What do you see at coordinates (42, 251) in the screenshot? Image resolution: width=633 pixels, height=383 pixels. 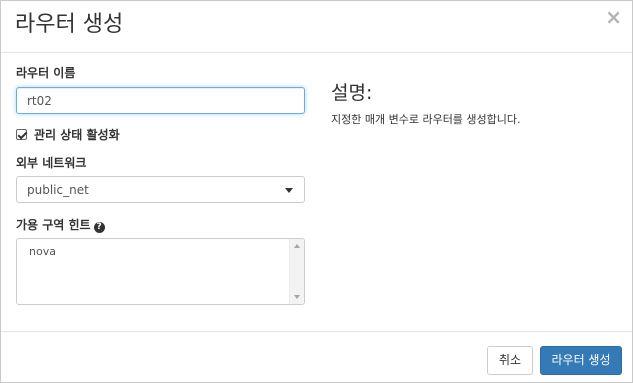 I see `availability-zone-option: nova` at bounding box center [42, 251].